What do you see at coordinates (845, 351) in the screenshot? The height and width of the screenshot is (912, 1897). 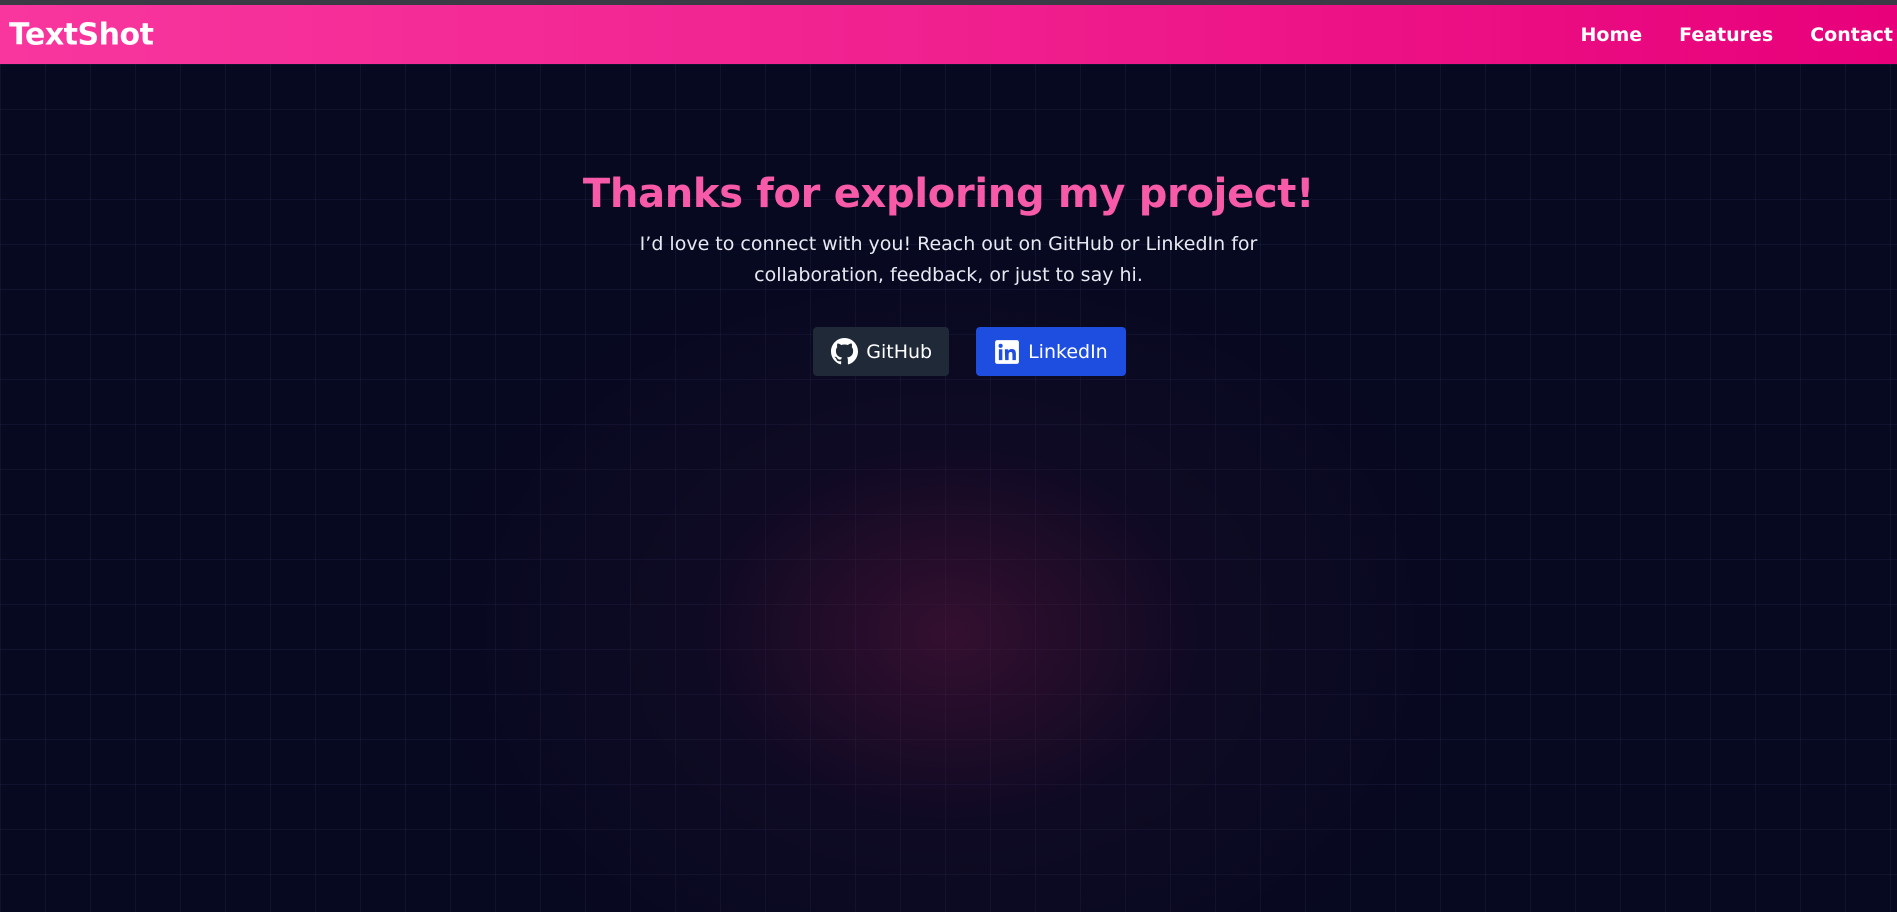 I see `github-icon` at bounding box center [845, 351].